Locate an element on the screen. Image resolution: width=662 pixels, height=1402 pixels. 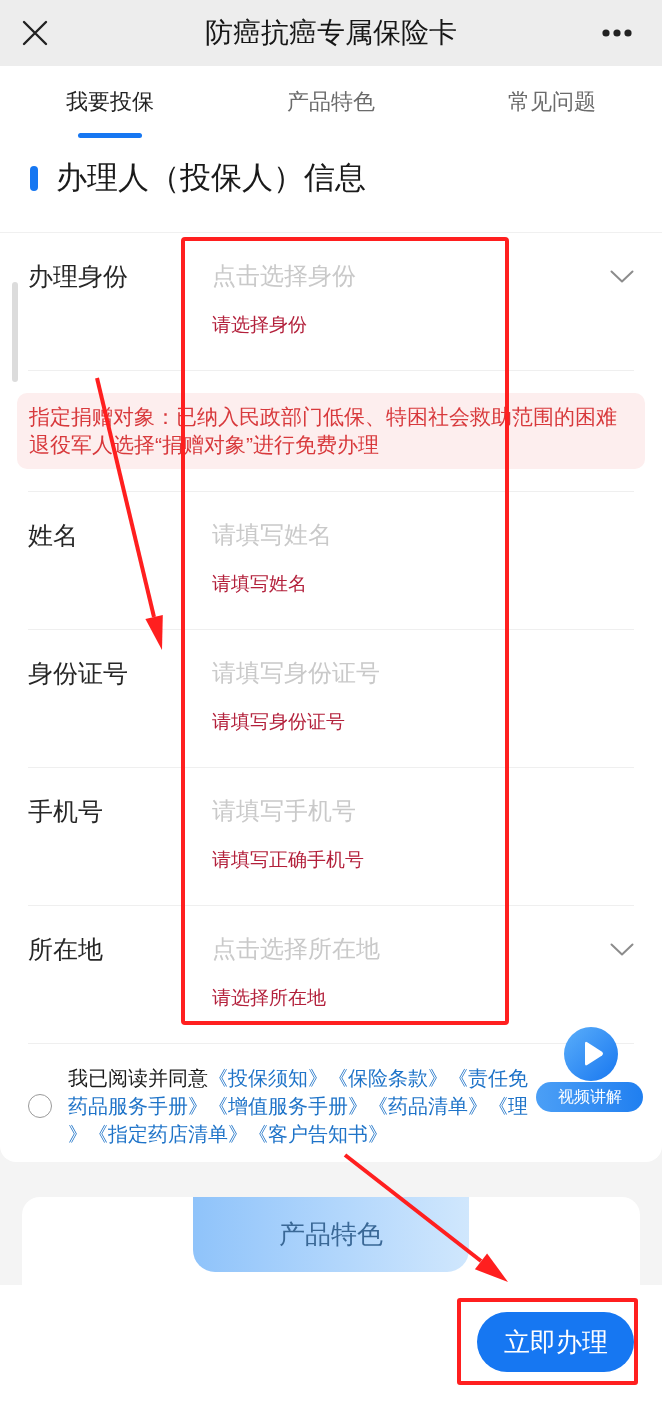
submit-button: 立即办理 is located at coordinates (555, 1342).